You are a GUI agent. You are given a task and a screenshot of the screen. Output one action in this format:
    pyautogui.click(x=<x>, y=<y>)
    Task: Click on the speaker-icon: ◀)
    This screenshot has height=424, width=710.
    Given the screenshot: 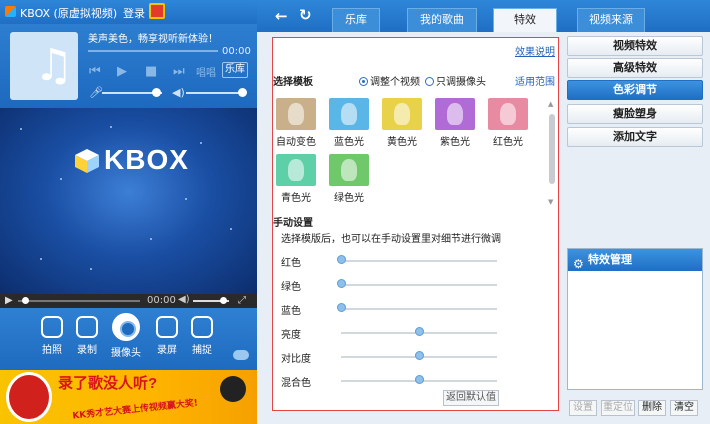 What is the action you would take?
    pyautogui.click(x=184, y=299)
    